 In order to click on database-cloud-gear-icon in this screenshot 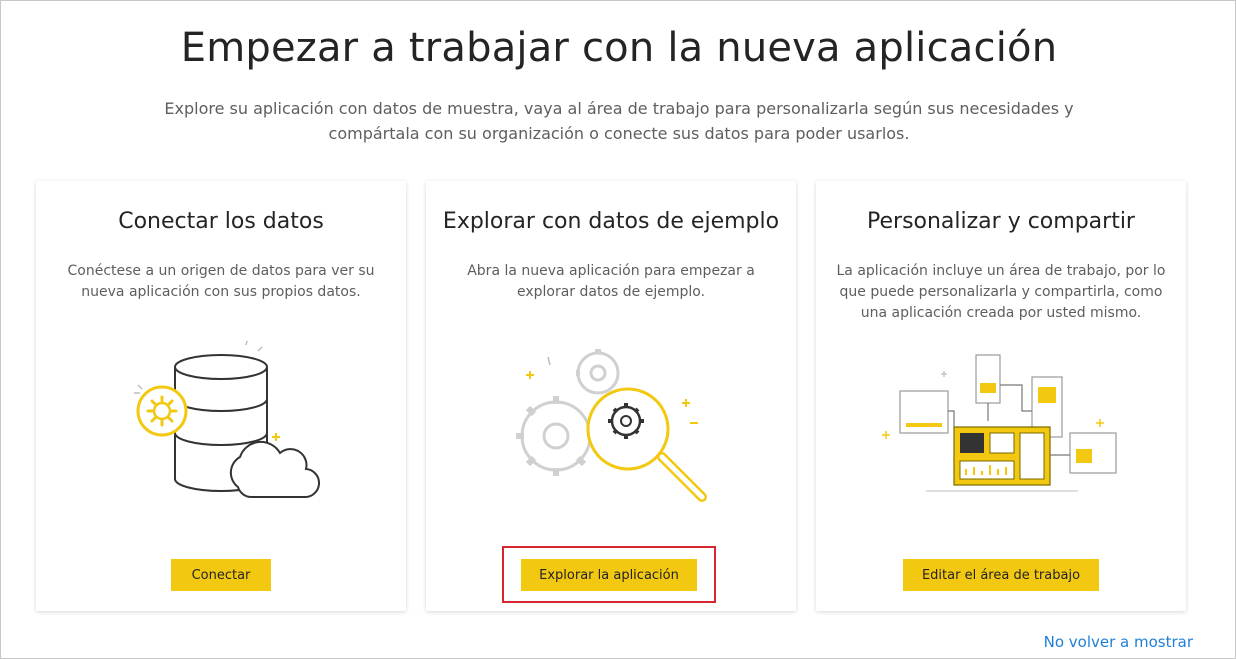, I will do `click(227, 420)`.